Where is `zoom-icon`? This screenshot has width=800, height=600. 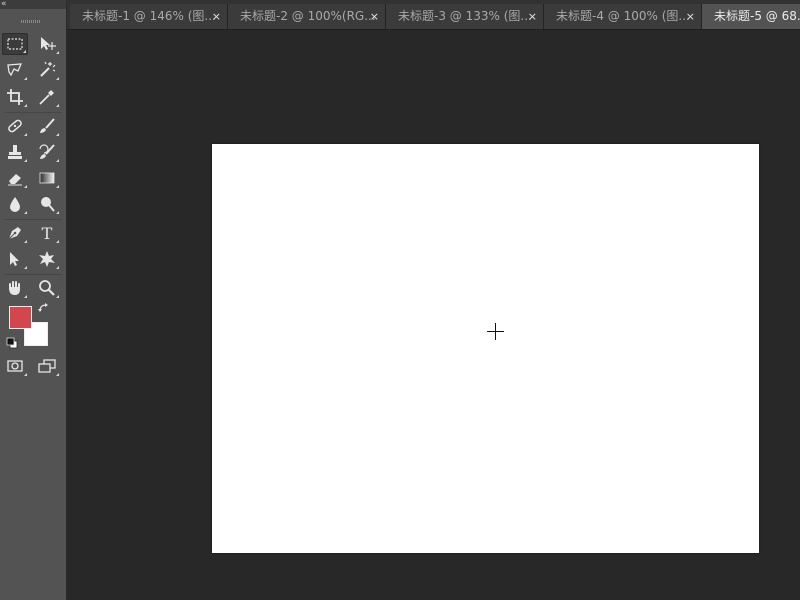 zoom-icon is located at coordinates (47, 288).